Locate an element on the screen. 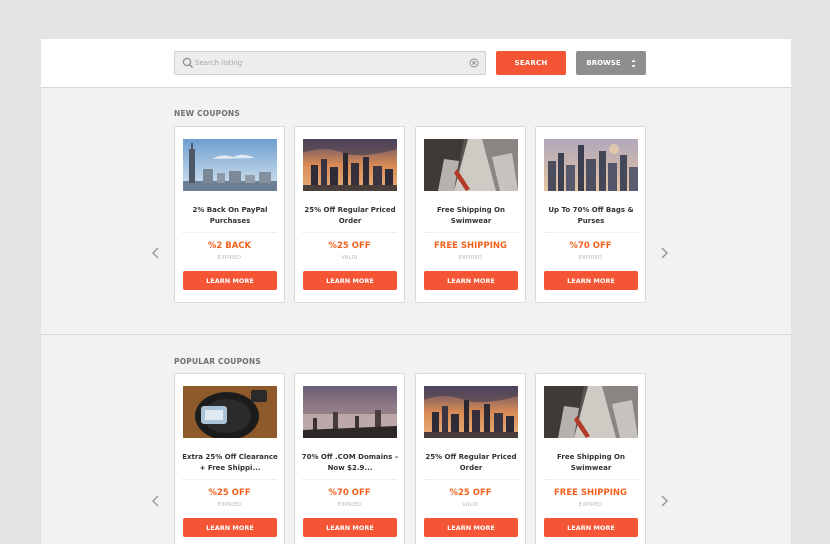 This screenshot has width=830, height=544. search-button: SEARCH is located at coordinates (531, 63).